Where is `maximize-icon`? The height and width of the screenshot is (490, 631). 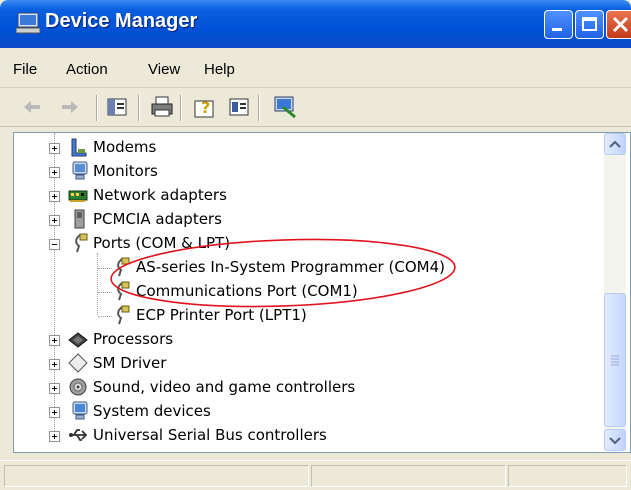 maximize-icon is located at coordinates (589, 24).